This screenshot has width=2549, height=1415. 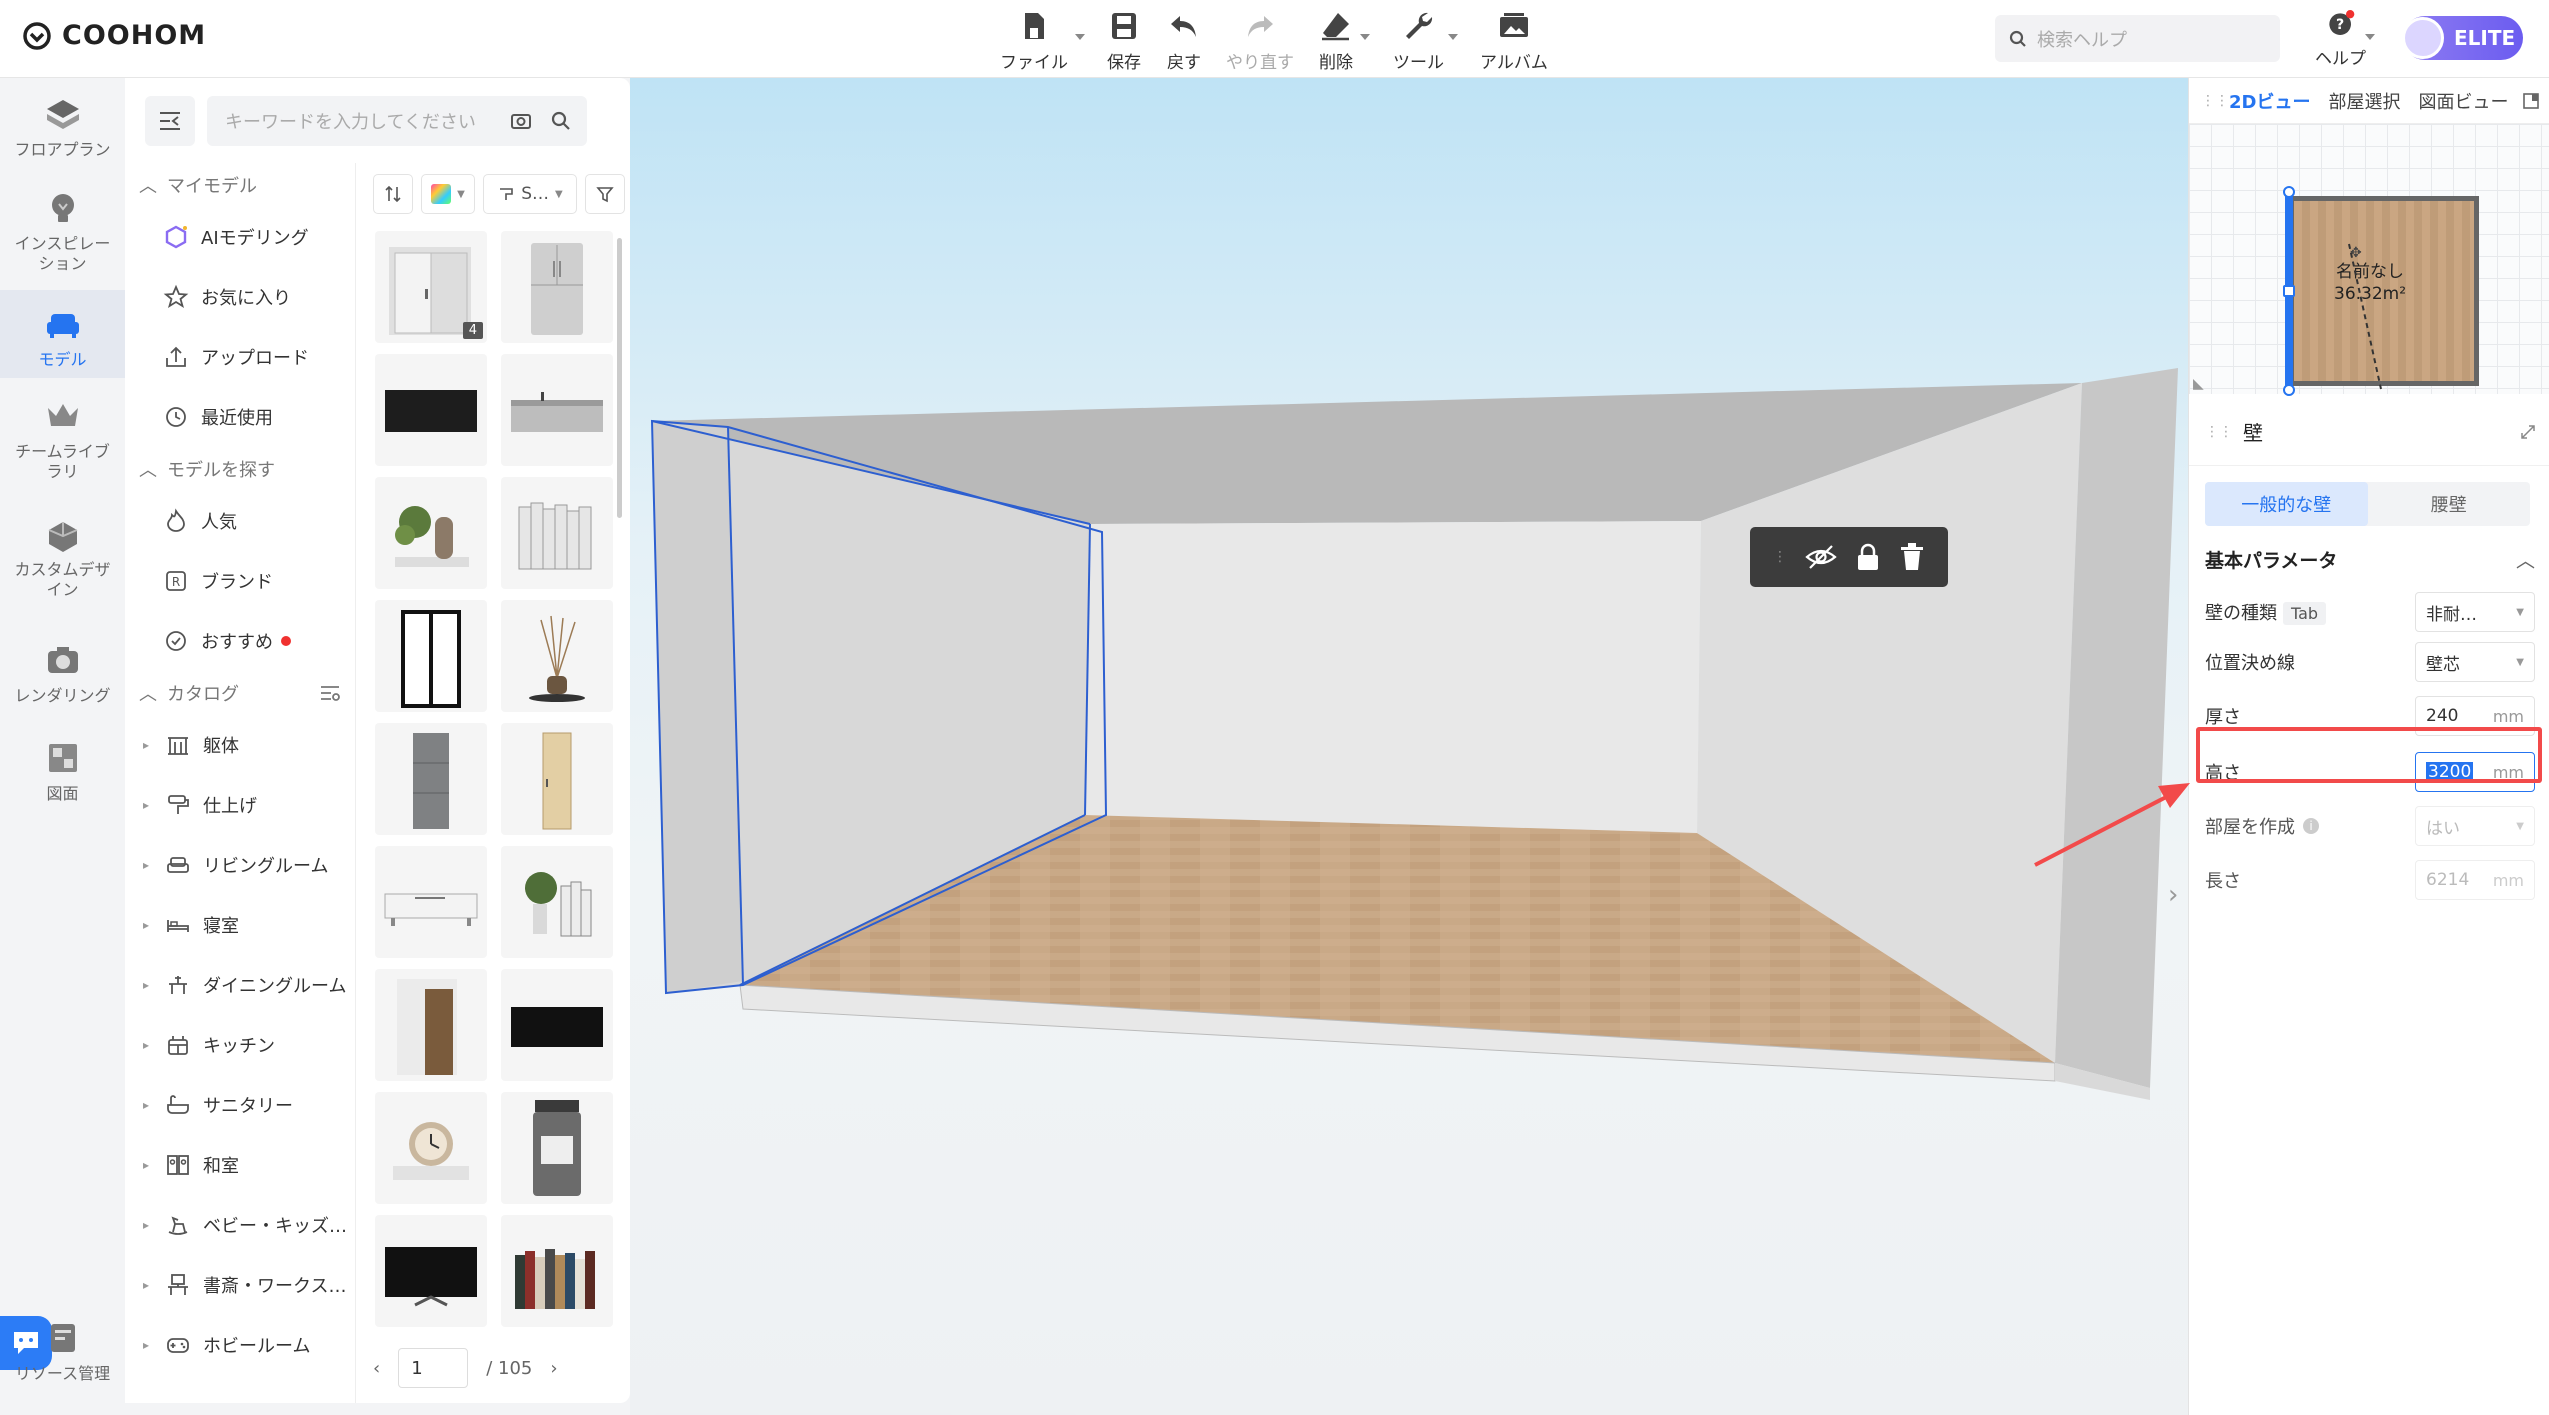 I want to click on node-sanitary: ▸ サニタリー, so click(x=240, y=1105).